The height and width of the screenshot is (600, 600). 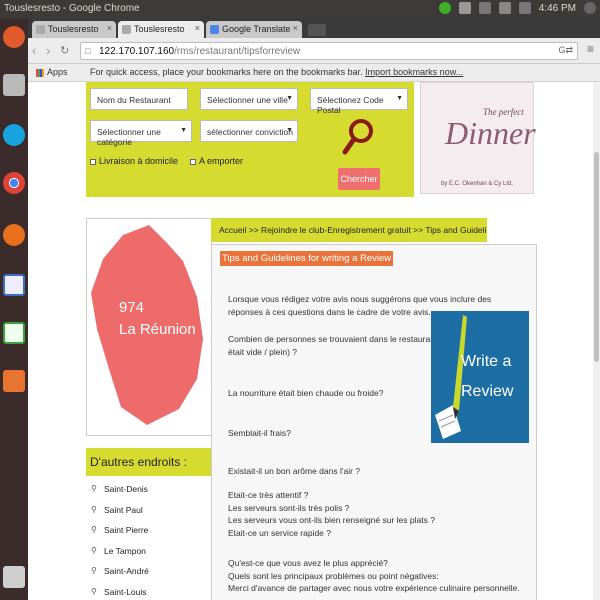 What do you see at coordinates (137, 51) in the screenshot?
I see `url-host: 122.170.107.160` at bounding box center [137, 51].